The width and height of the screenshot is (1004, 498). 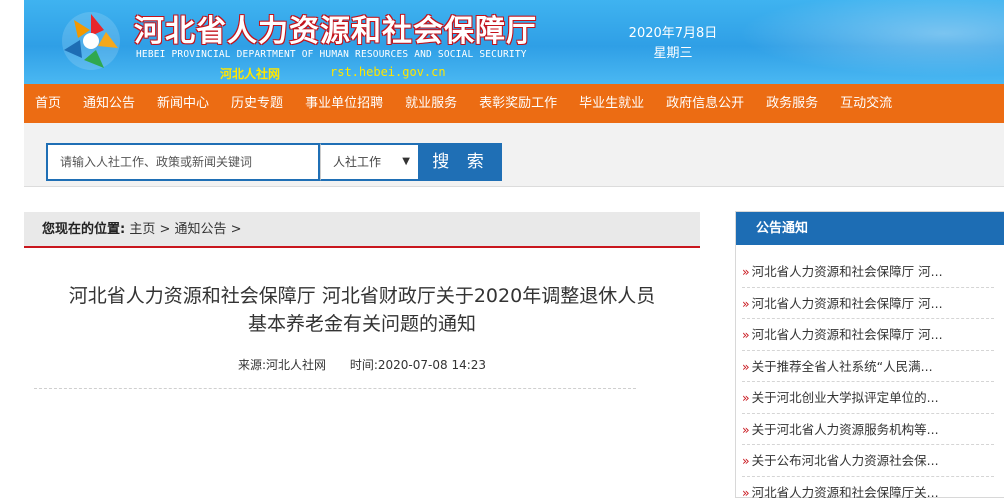 I want to click on article-source: 来源:河北人社网, so click(x=282, y=365).